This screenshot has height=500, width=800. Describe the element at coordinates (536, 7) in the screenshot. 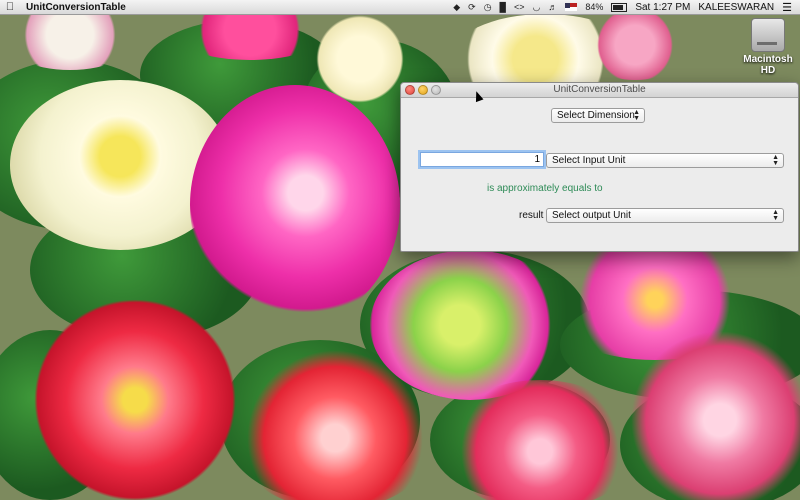

I see `wifi-icon: ◡` at that location.